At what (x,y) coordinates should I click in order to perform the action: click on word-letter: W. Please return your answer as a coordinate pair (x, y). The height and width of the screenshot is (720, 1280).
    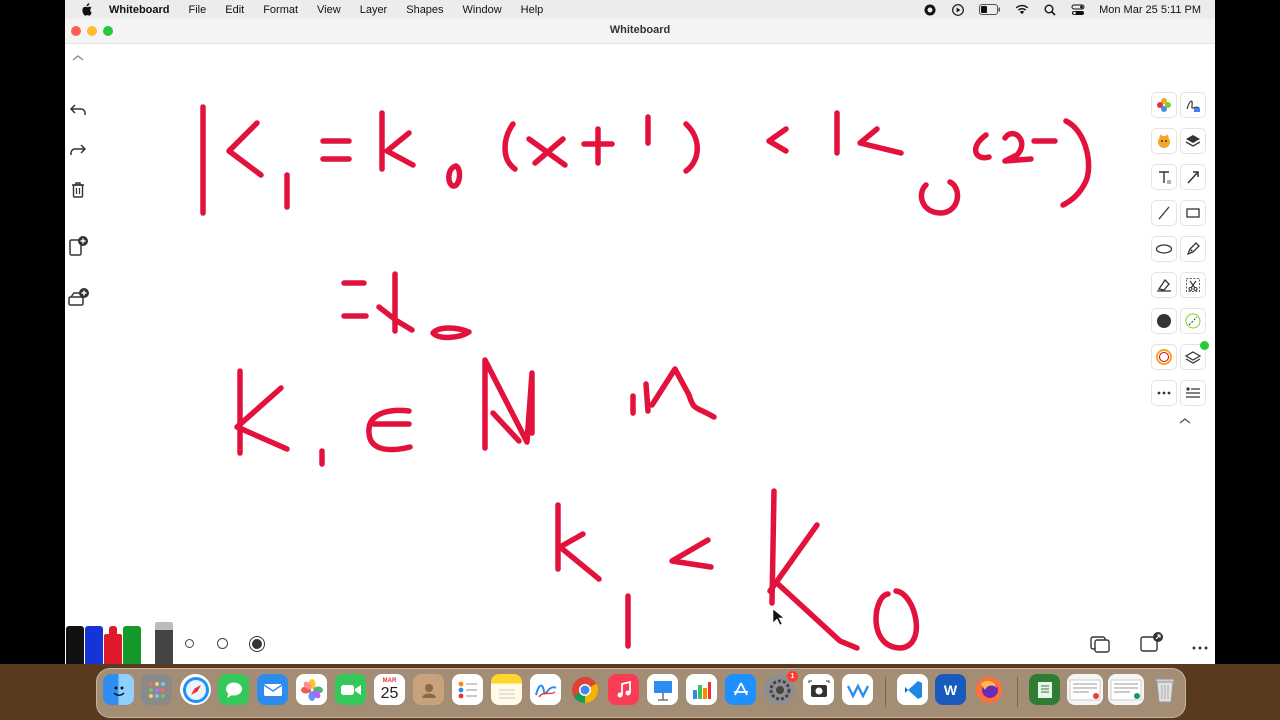
    Looking at the image, I should click on (950, 689).